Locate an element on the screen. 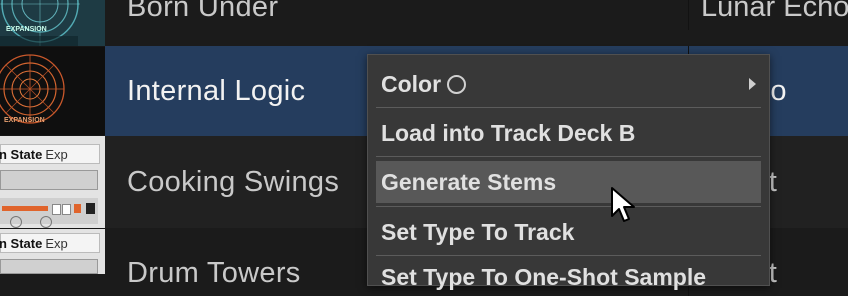  cover-art-born-under: EXPANSION is located at coordinates (52, 23).